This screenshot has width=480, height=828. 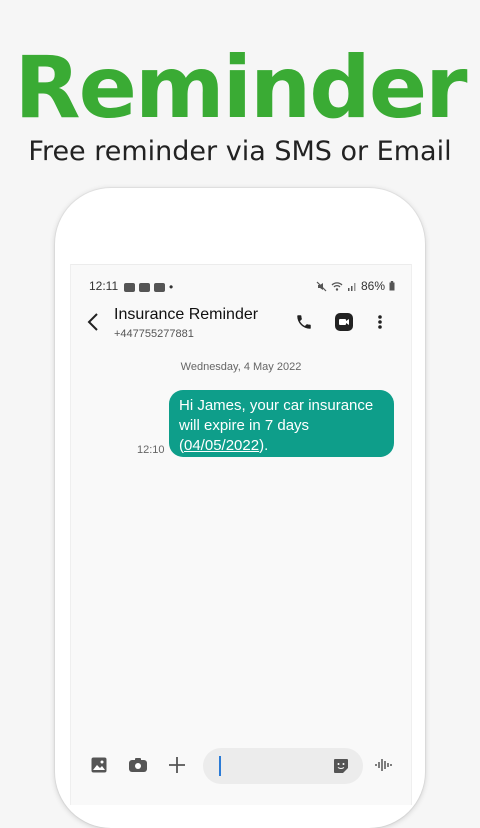 What do you see at coordinates (240, 88) in the screenshot?
I see `promo-headline: Reminder` at bounding box center [240, 88].